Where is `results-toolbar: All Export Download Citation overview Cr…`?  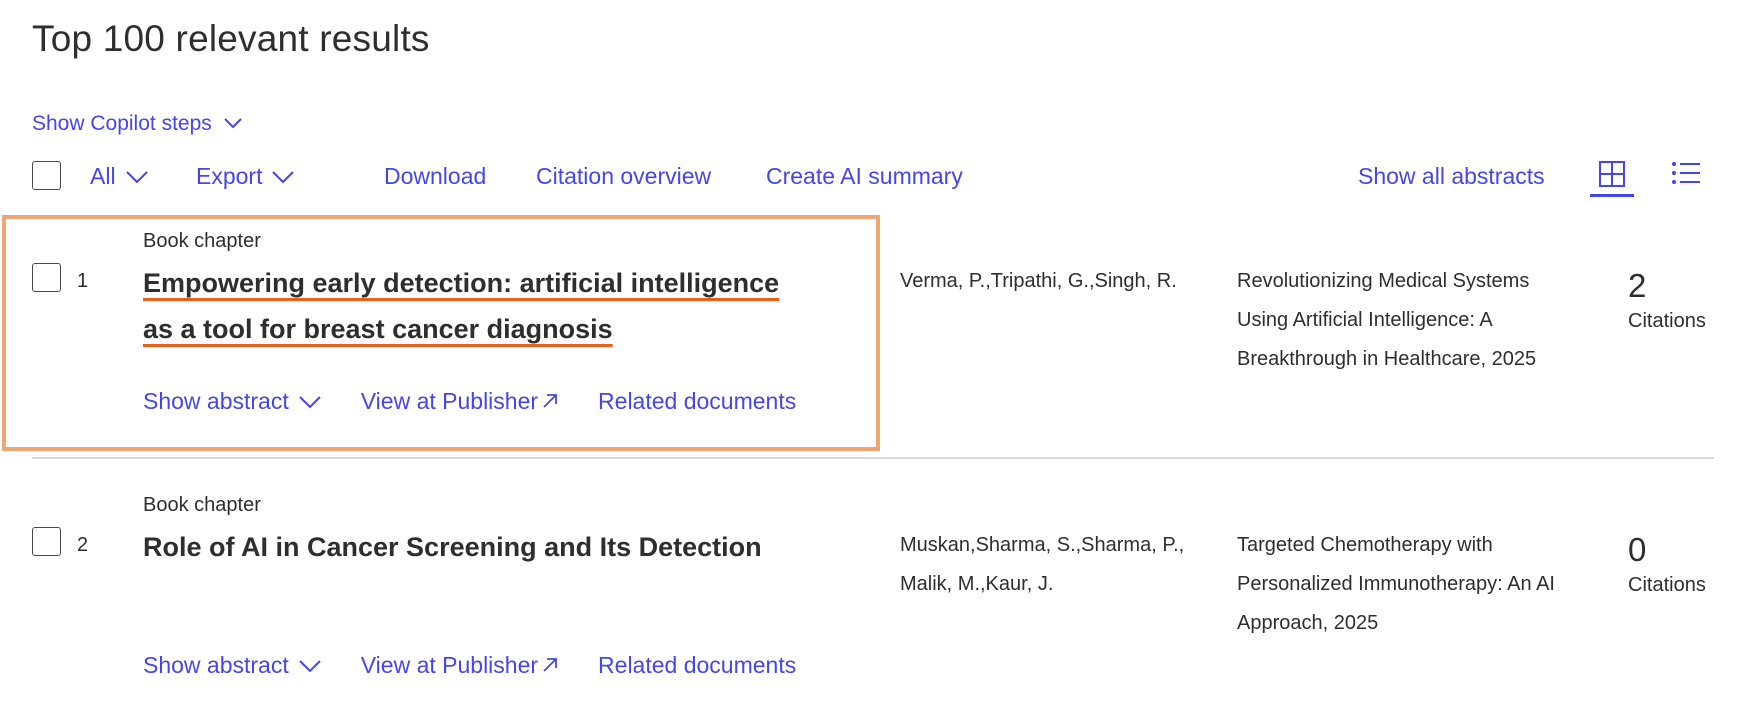
results-toolbar: All Export Download Citation overview Cr… is located at coordinates (876, 177).